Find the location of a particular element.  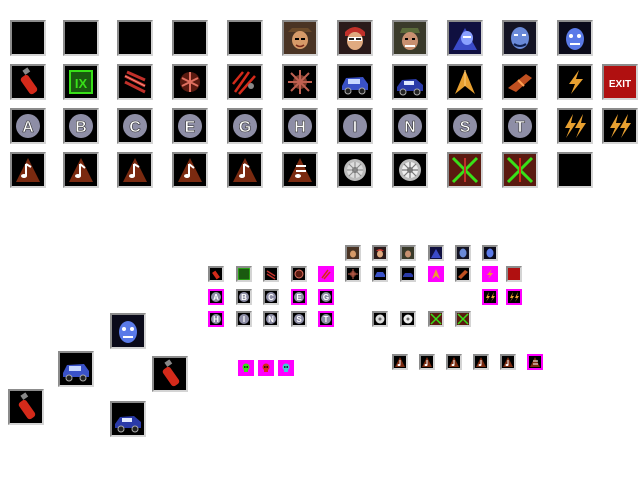

svg-text: IX is located at coordinates (81, 83).